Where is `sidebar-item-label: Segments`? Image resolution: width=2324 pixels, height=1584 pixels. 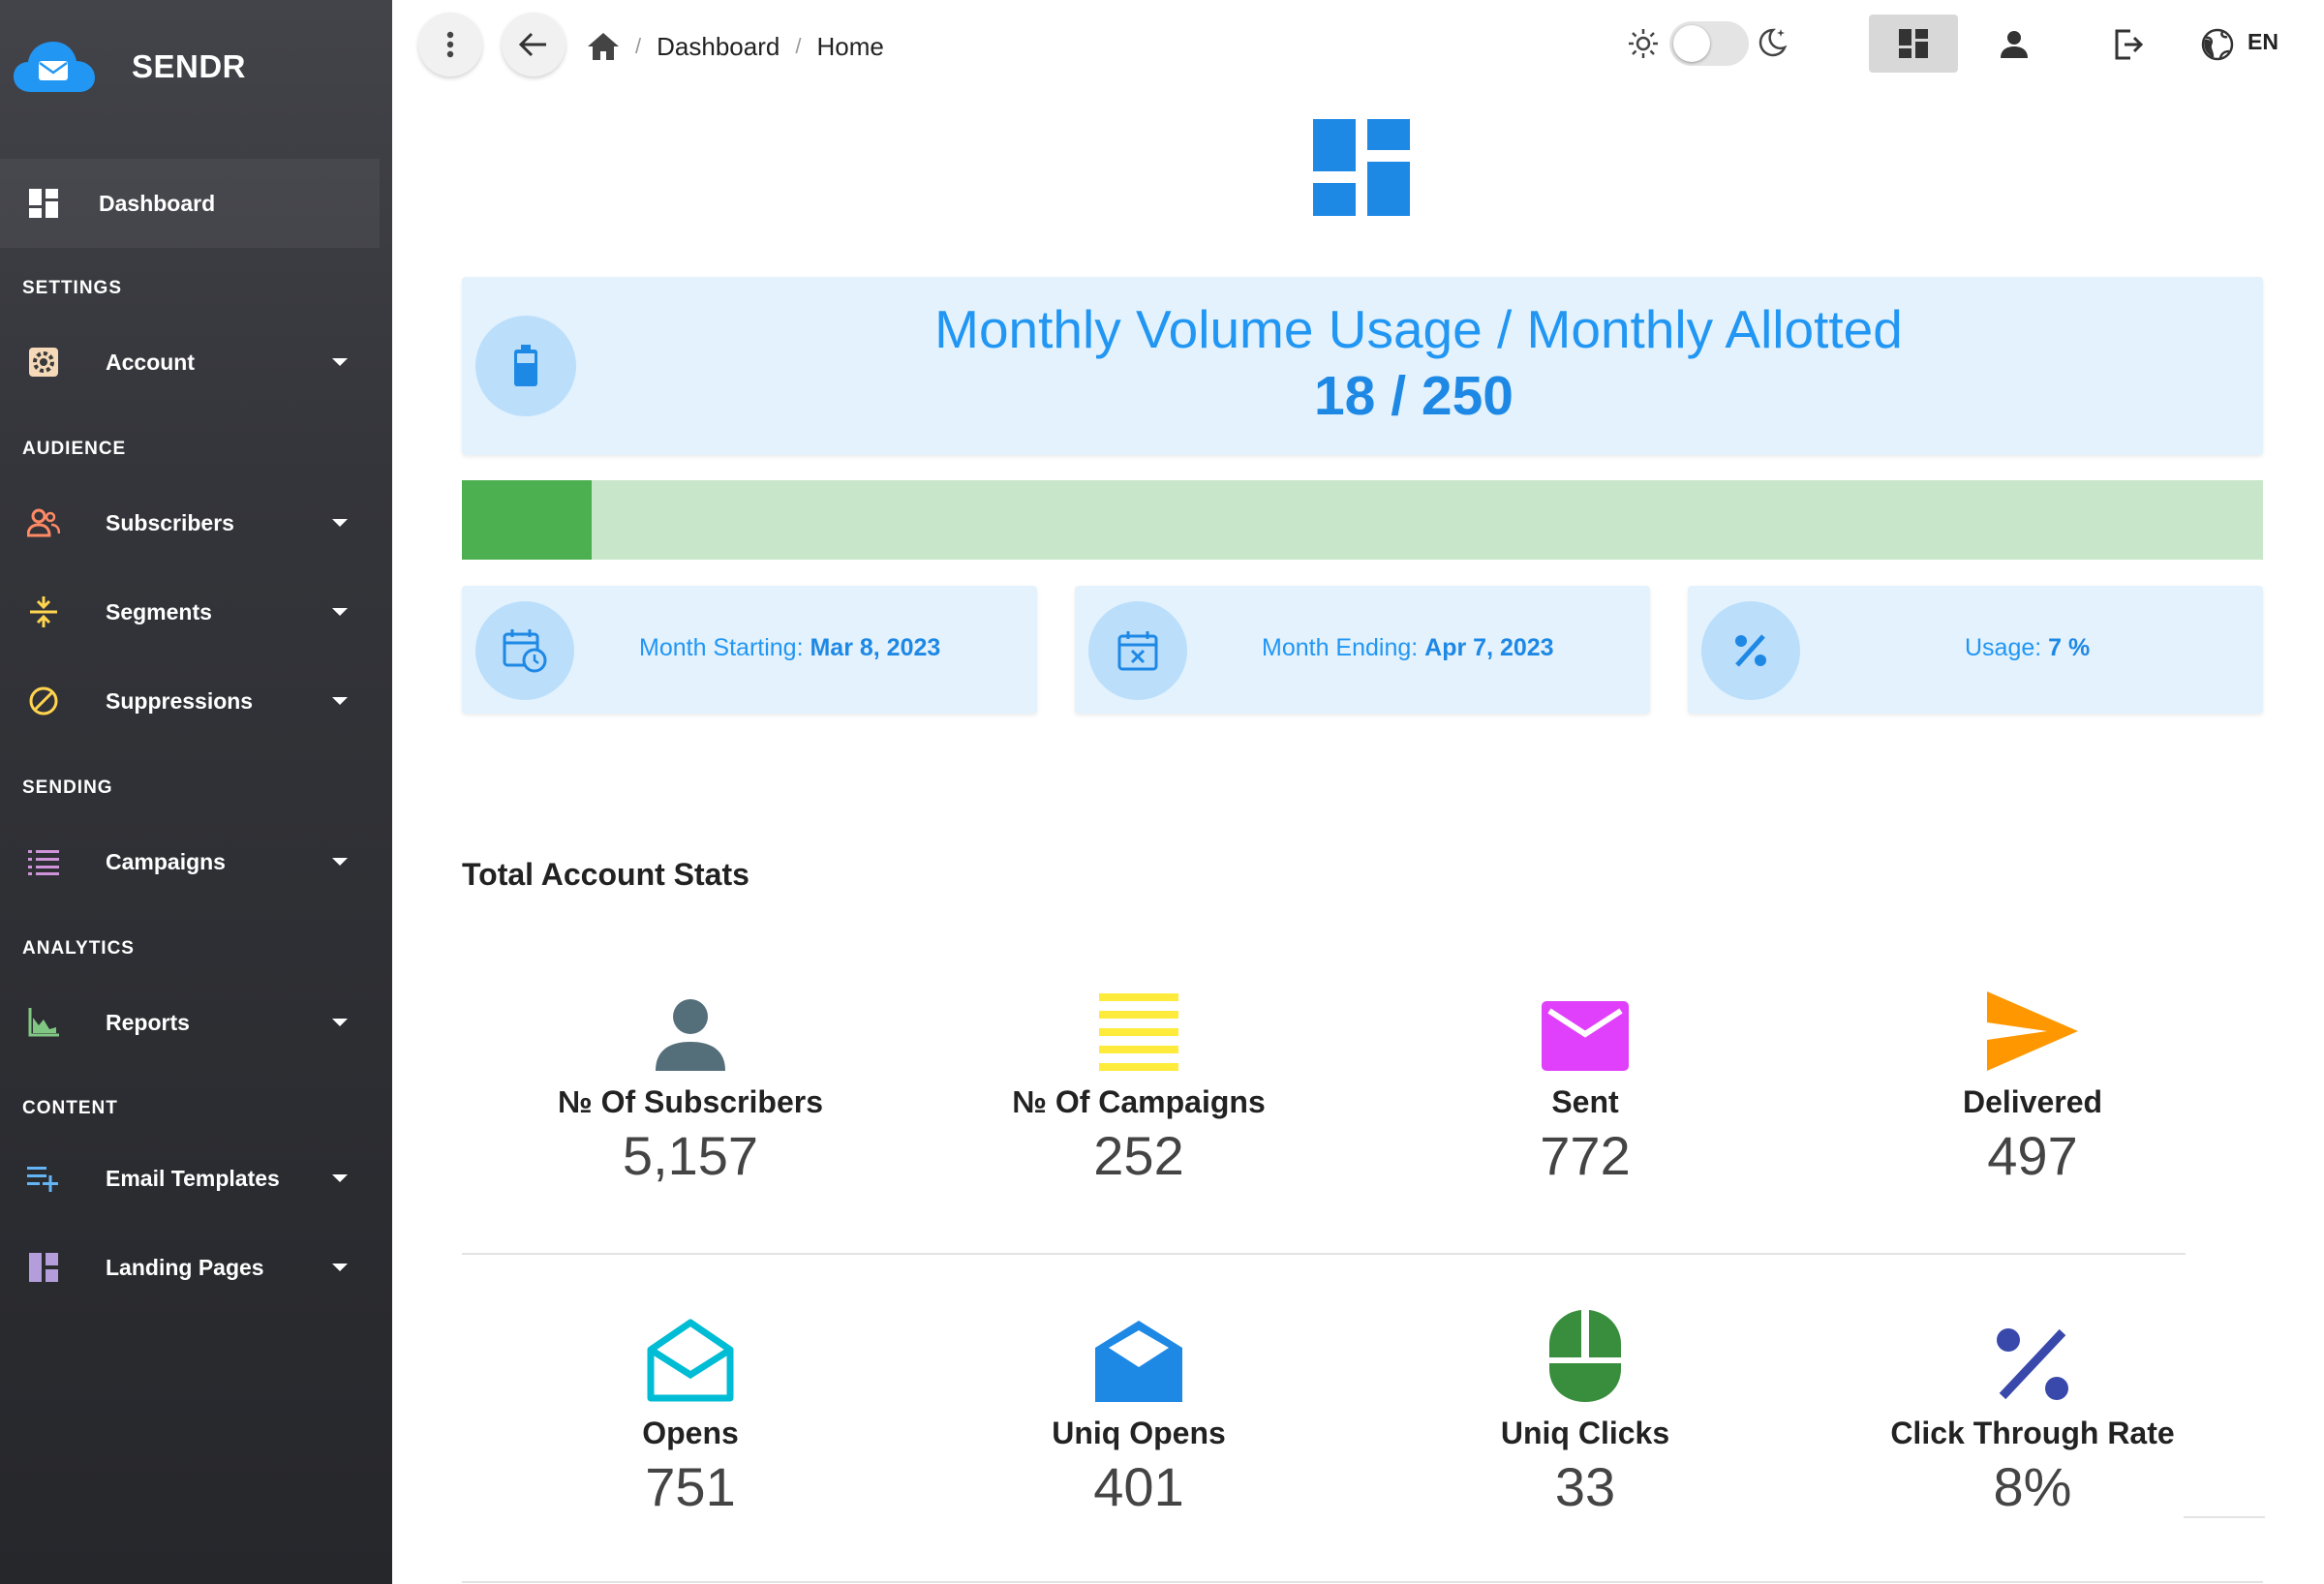 sidebar-item-label: Segments is located at coordinates (159, 611).